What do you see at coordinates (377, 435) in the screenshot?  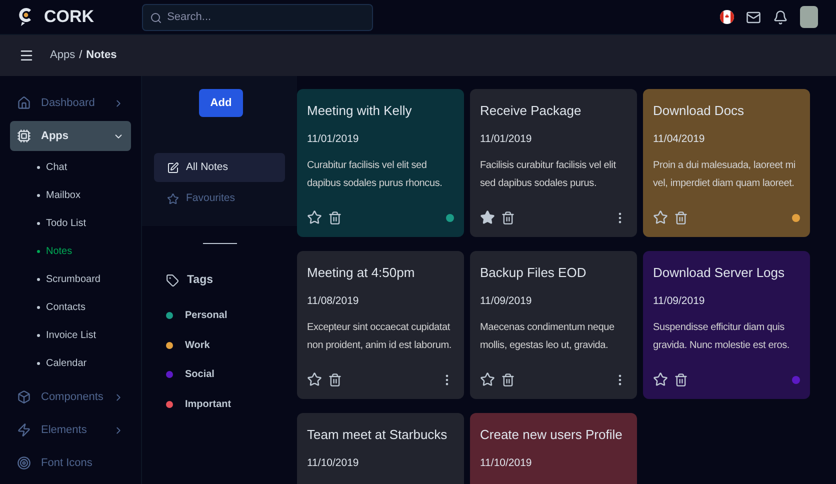 I see `note-title: Team meet at Starbucks` at bounding box center [377, 435].